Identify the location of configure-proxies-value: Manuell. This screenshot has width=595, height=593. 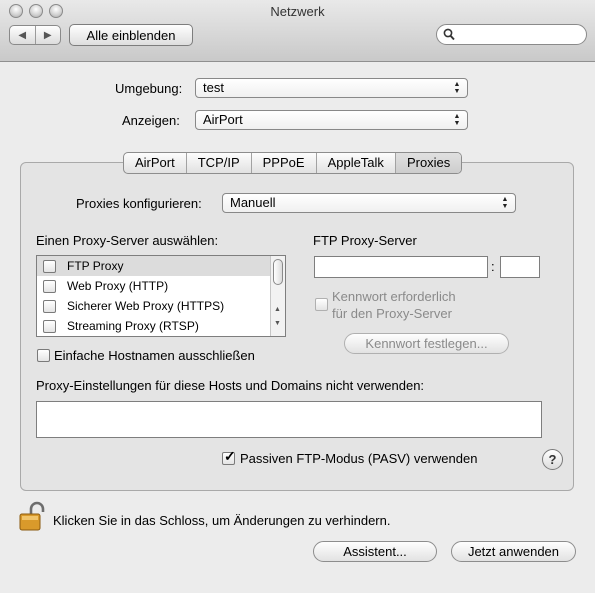
(253, 202).